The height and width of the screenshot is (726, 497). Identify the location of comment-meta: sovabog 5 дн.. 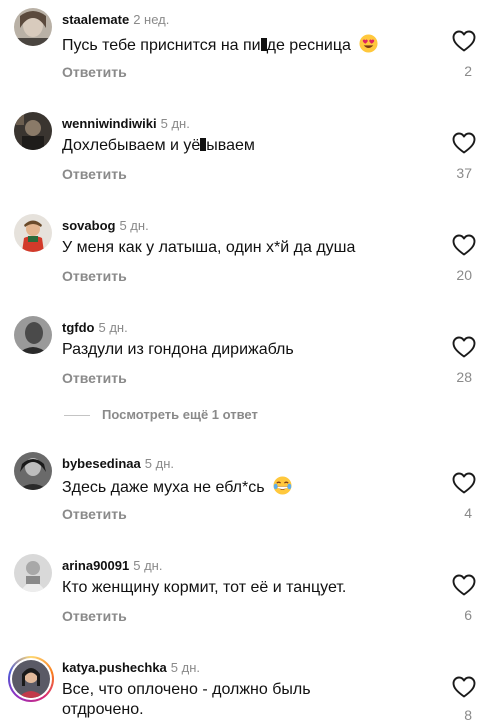
(105, 226).